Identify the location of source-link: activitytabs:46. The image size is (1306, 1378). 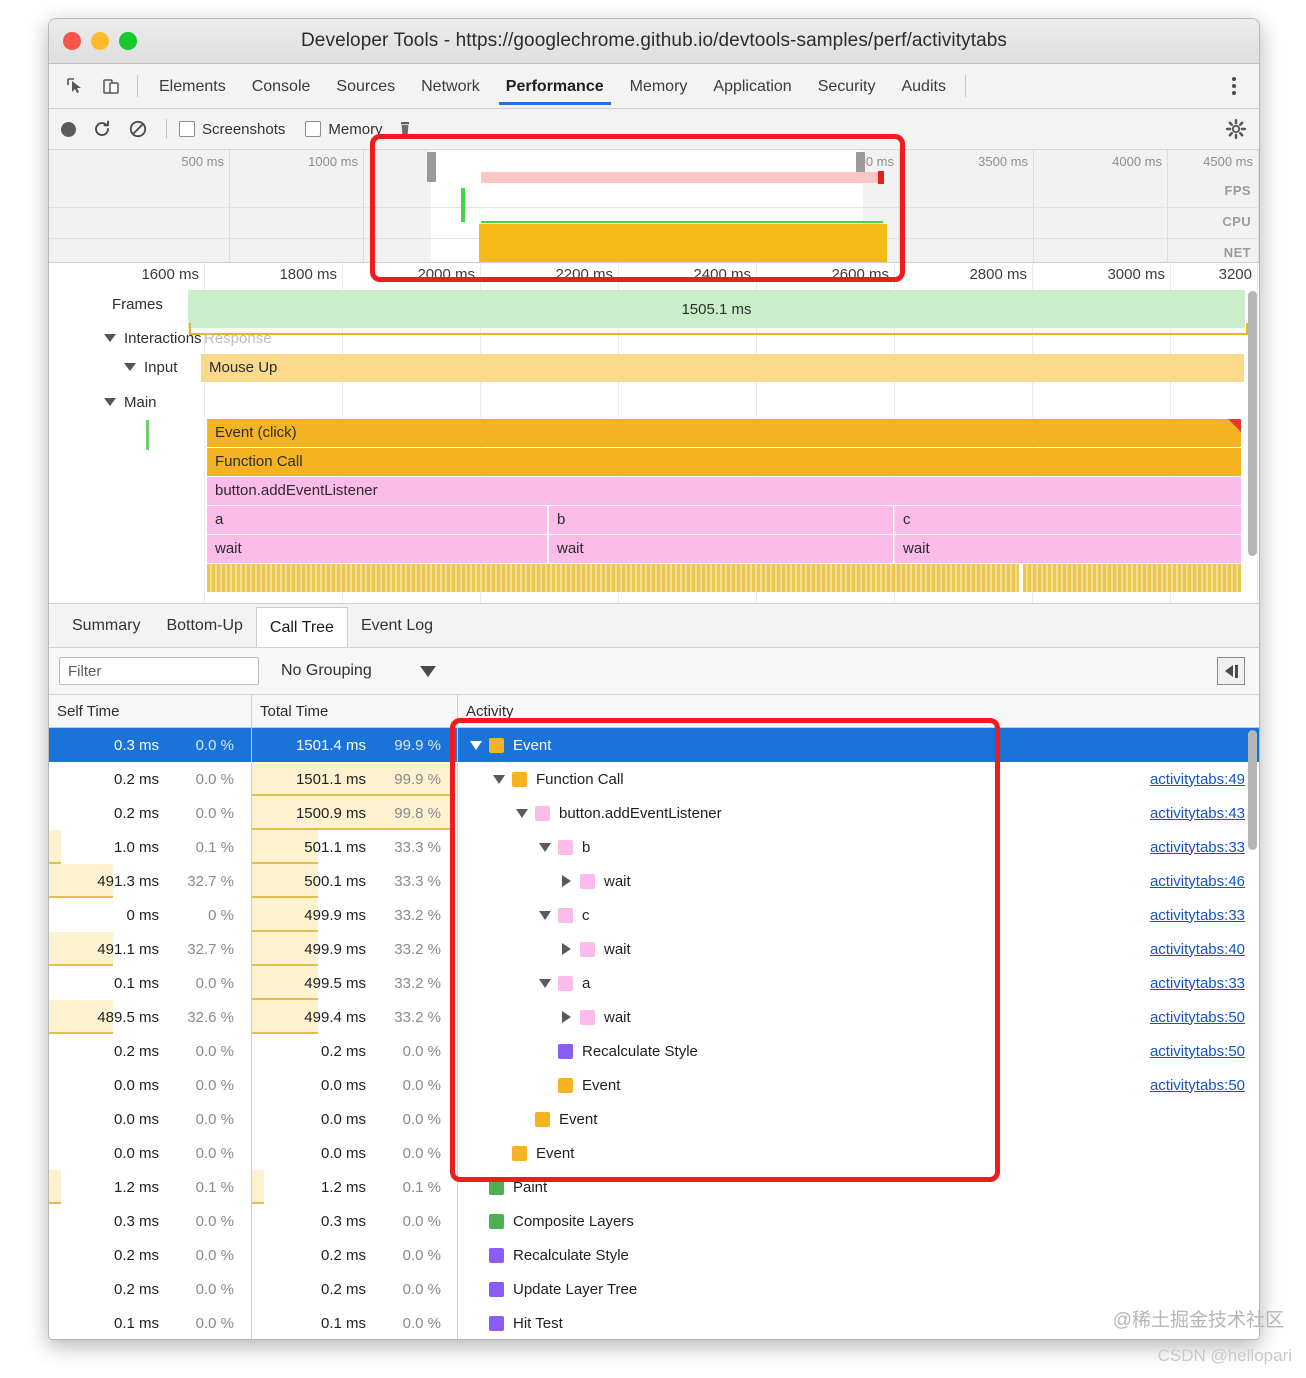
(1197, 881).